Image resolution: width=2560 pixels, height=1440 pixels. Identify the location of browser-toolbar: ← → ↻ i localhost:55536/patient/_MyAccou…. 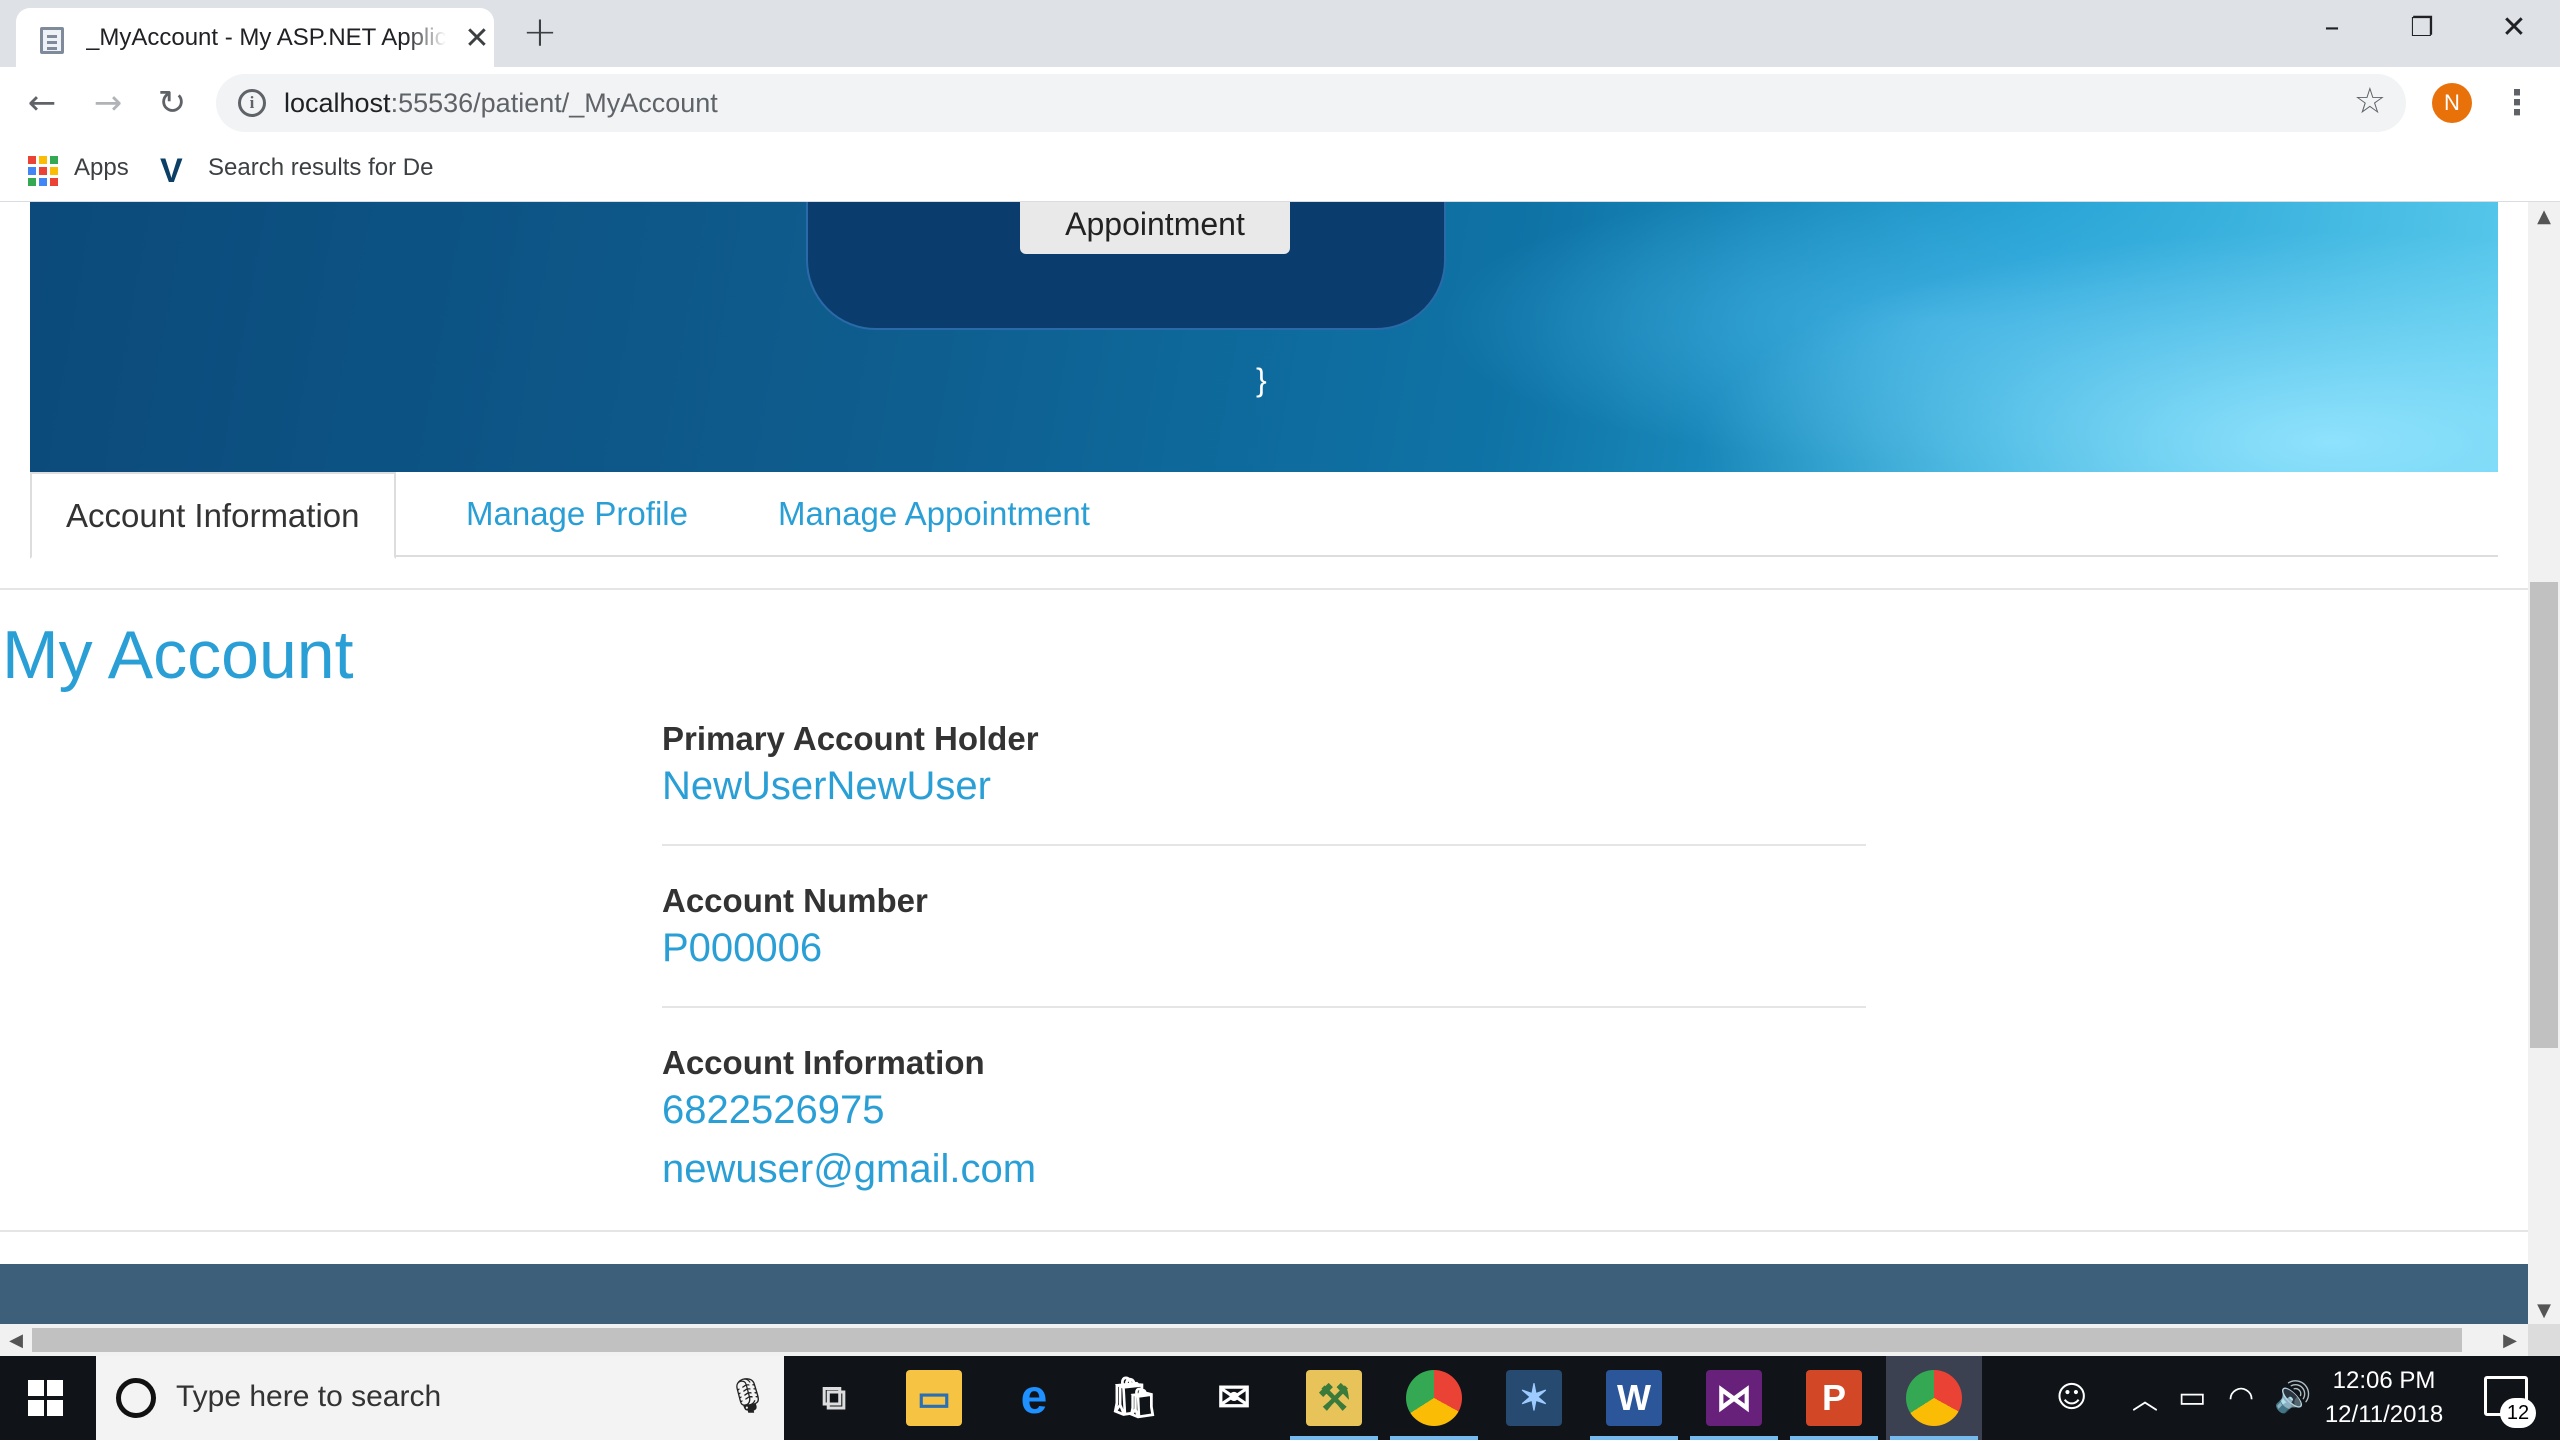
(1280, 103).